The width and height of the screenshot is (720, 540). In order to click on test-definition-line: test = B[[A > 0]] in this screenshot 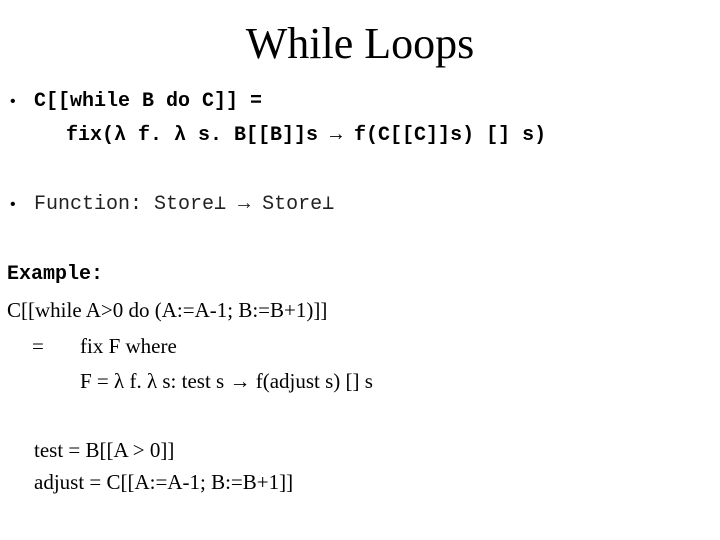, I will do `click(104, 450)`.